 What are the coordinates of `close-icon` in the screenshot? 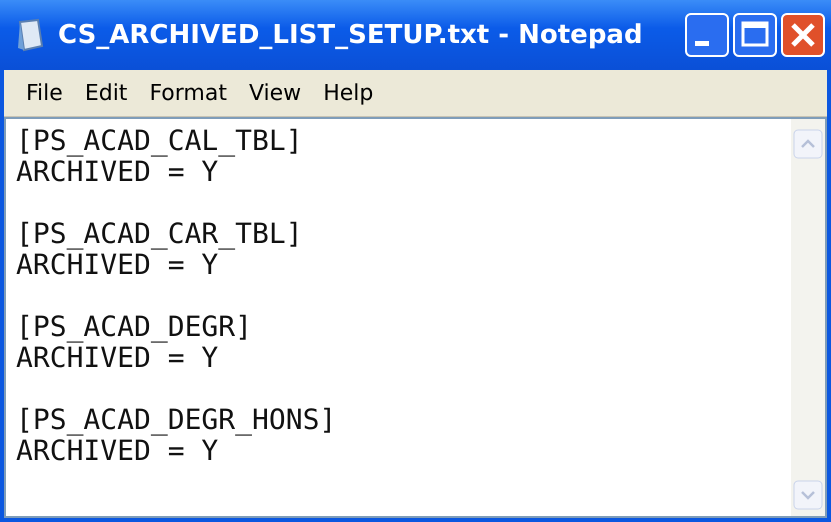 It's located at (803, 35).